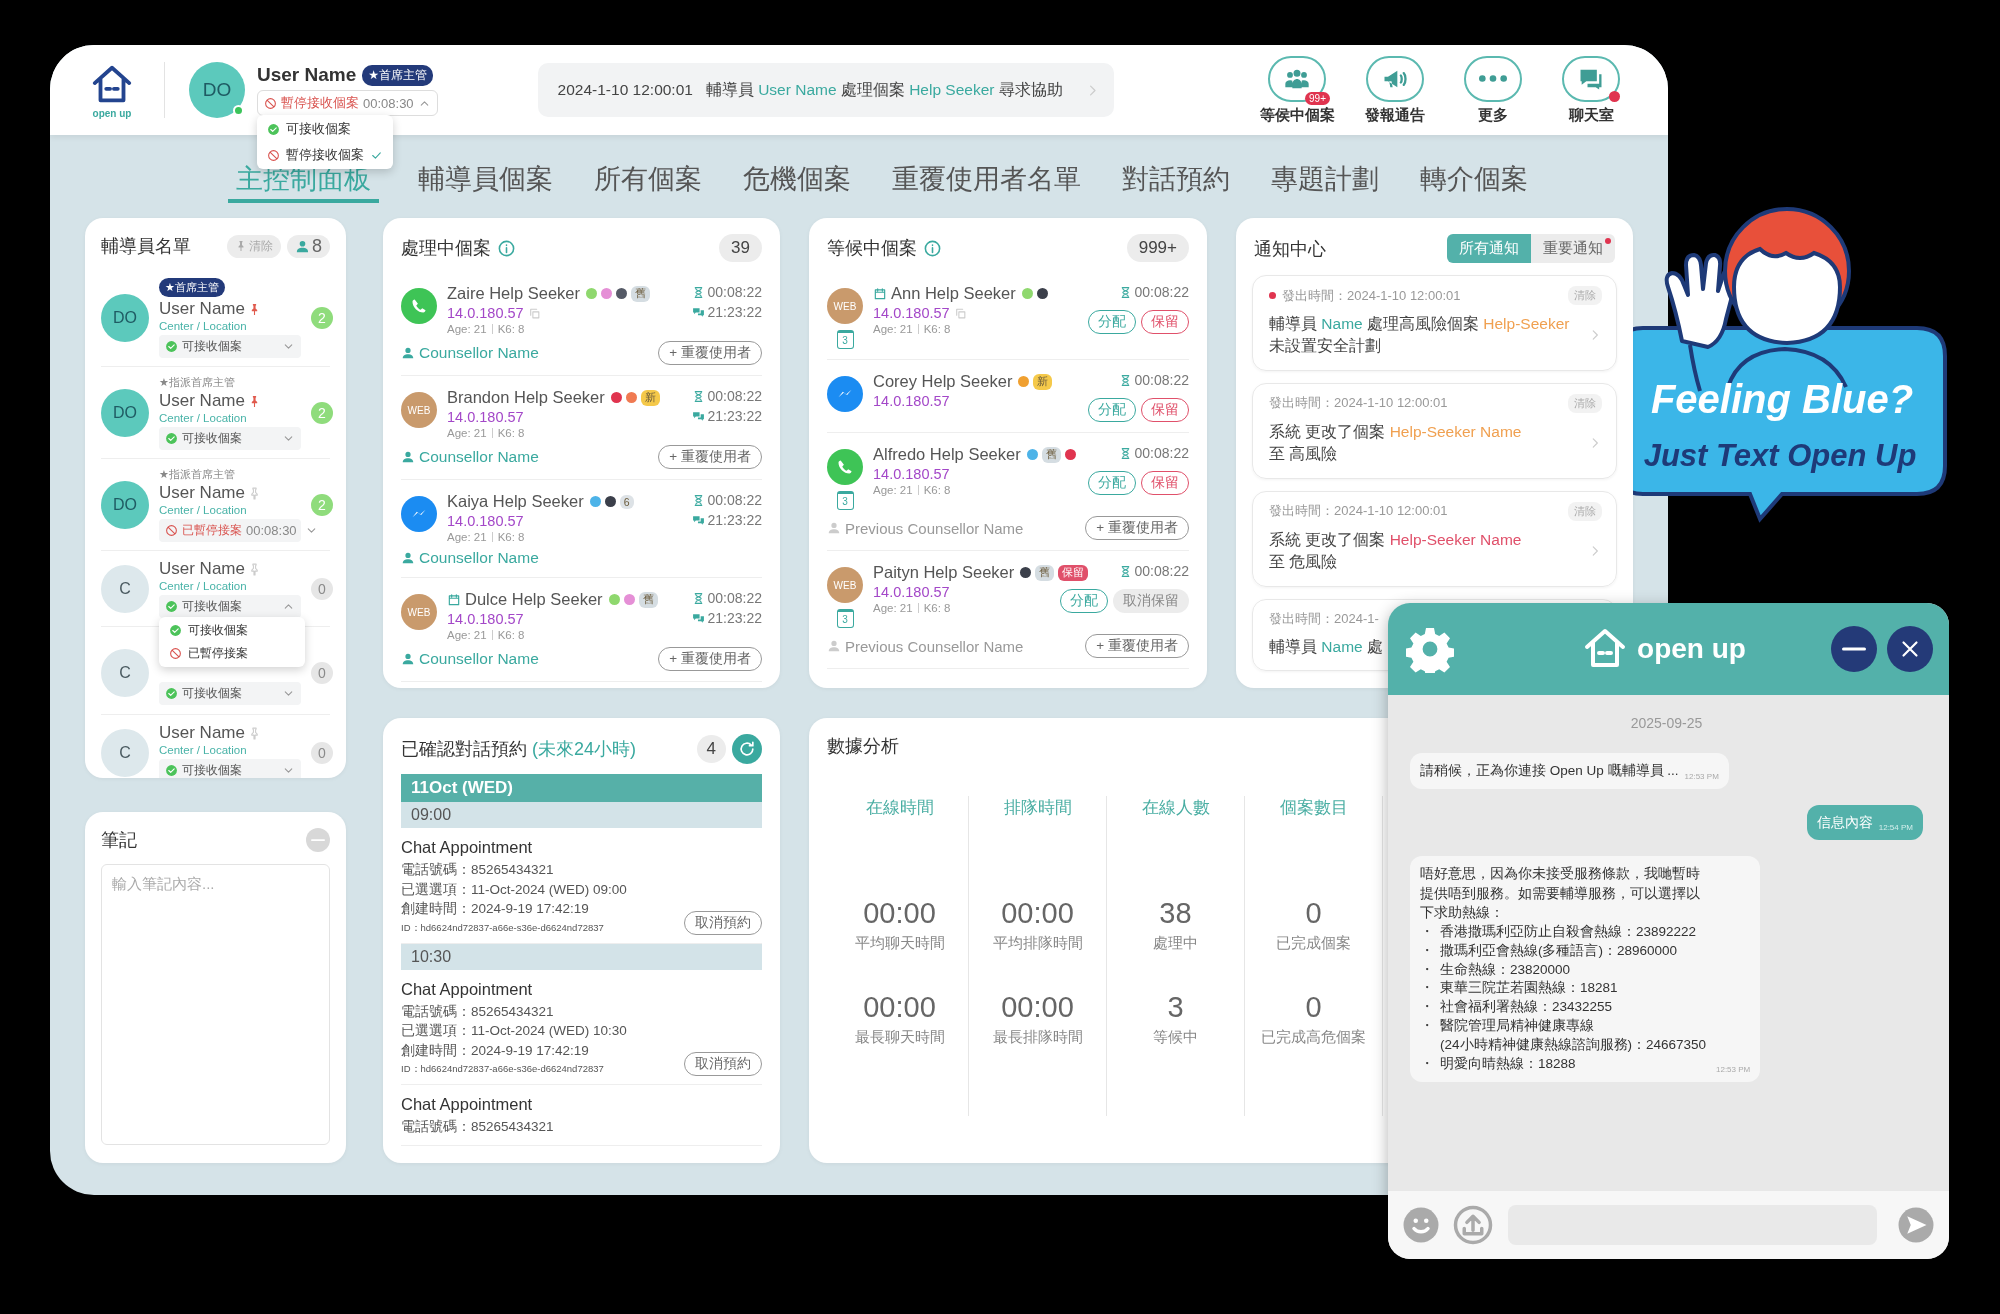 The height and width of the screenshot is (1314, 2000). I want to click on tag: 保留, so click(1073, 572).